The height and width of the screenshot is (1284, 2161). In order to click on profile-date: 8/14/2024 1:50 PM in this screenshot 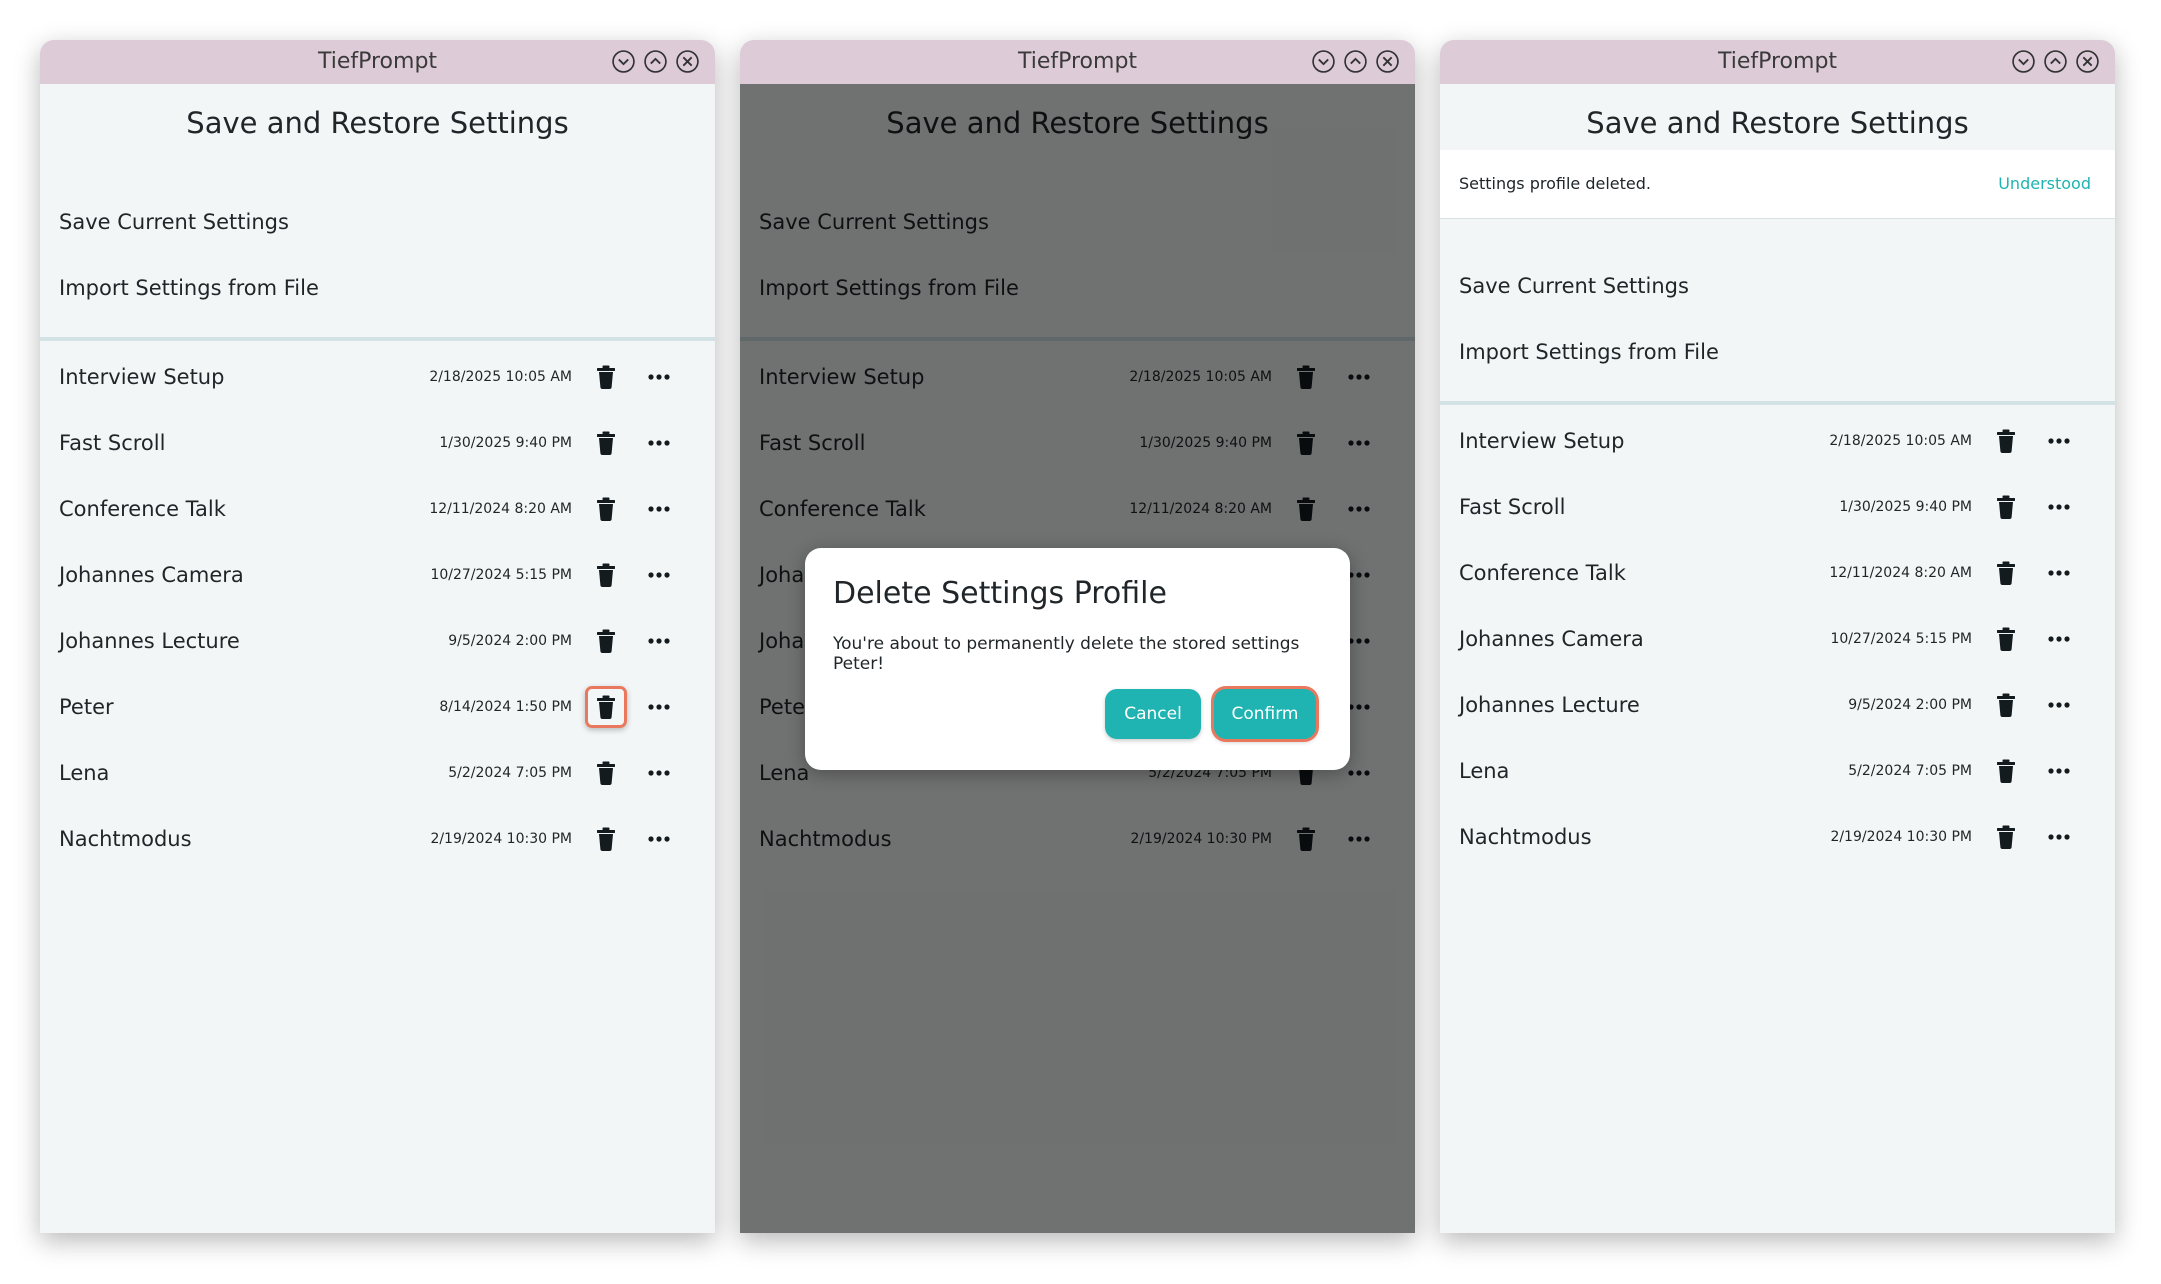, I will do `click(505, 707)`.